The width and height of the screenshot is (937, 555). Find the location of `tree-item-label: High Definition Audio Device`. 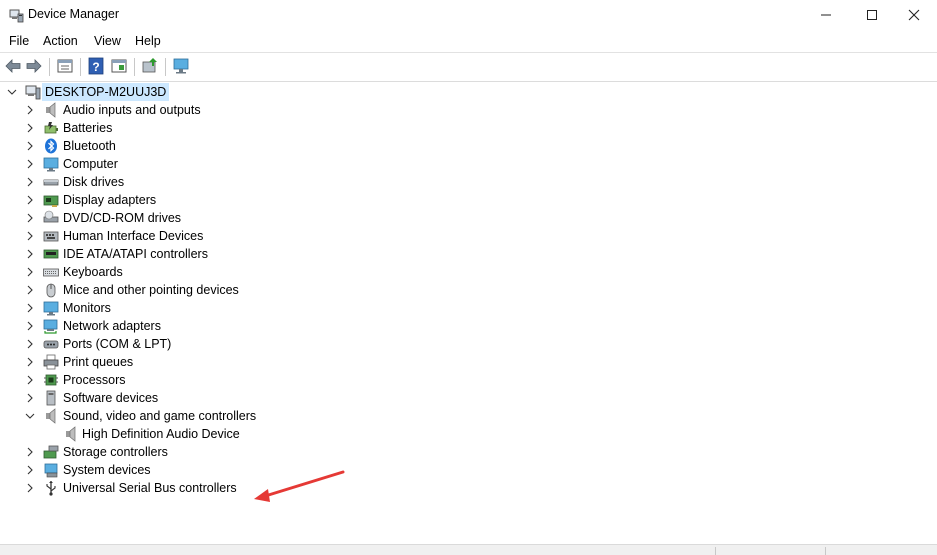

tree-item-label: High Definition Audio Device is located at coordinates (161, 434).